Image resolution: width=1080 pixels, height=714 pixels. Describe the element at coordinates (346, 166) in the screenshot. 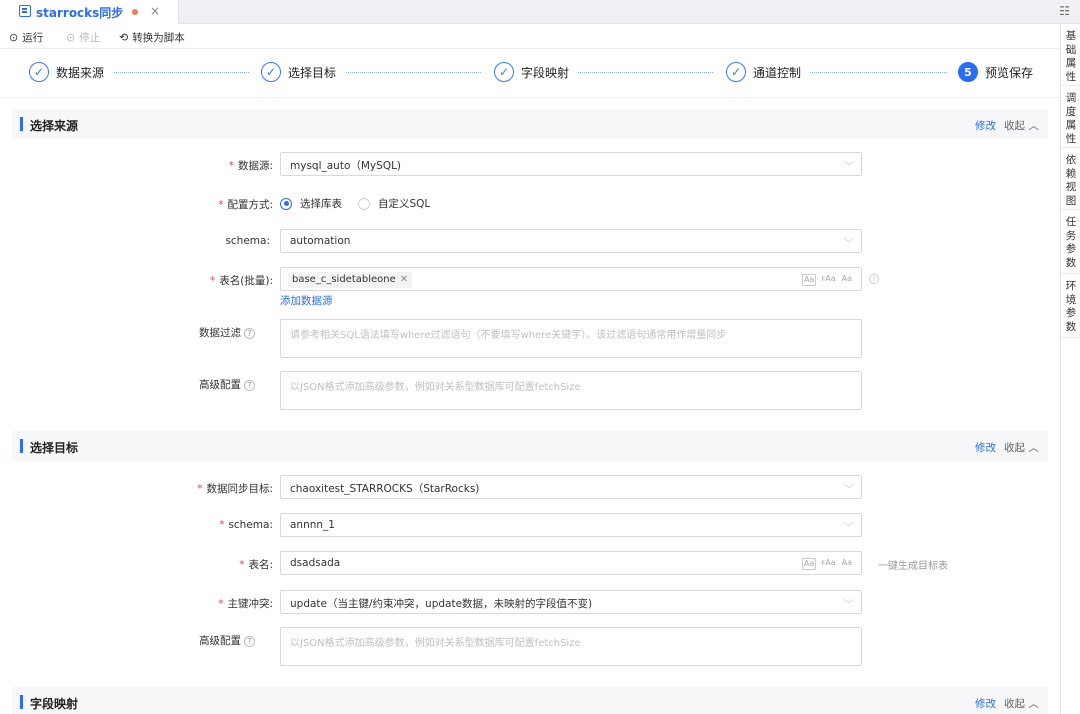

I see `select-value: mysql_auto（MySQL)` at that location.